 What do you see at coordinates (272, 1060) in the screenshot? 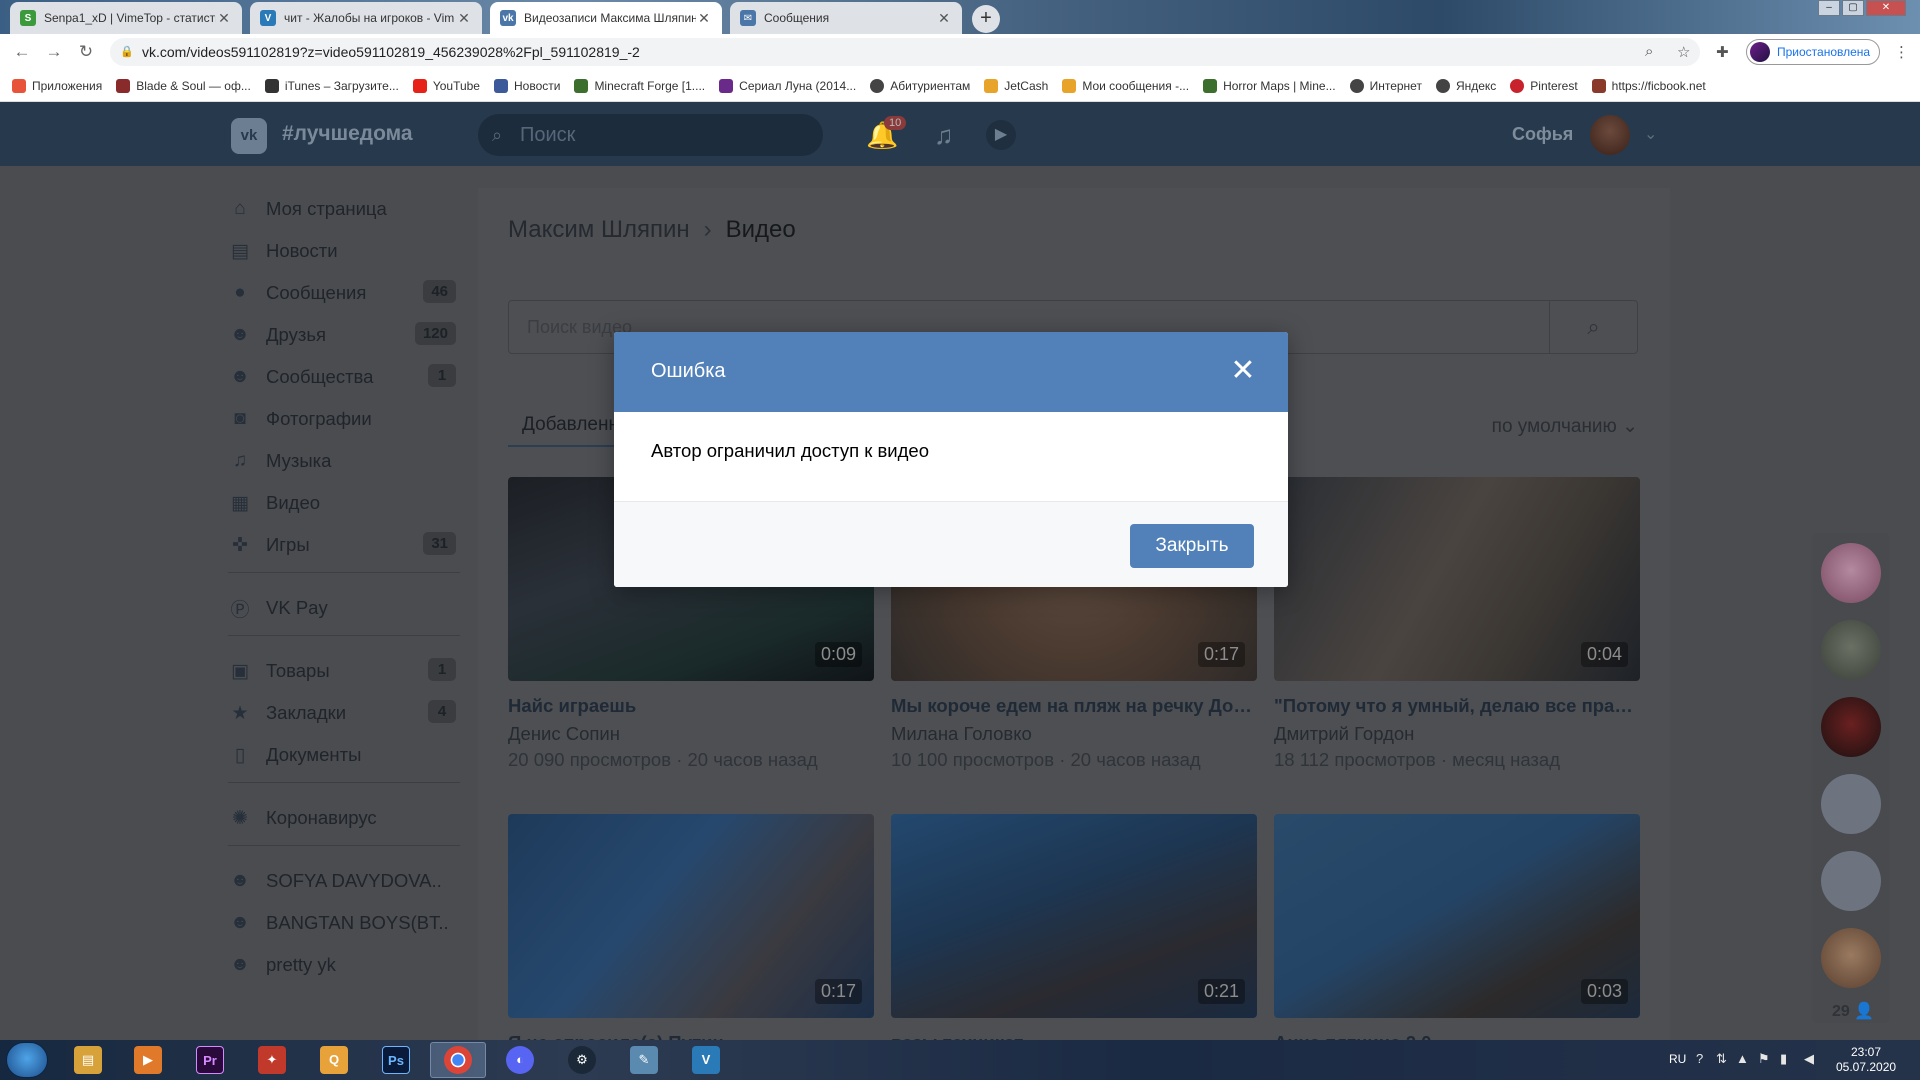
I see `taskbar-app: ✦` at bounding box center [272, 1060].